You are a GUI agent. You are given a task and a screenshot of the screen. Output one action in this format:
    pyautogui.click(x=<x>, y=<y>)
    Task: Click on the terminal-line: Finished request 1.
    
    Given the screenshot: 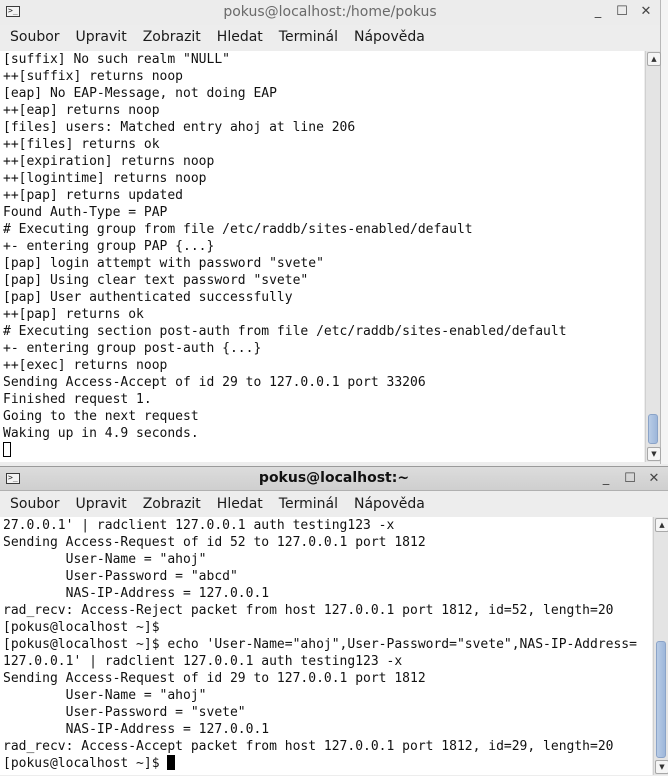 What is the action you would take?
    pyautogui.click(x=77, y=399)
    